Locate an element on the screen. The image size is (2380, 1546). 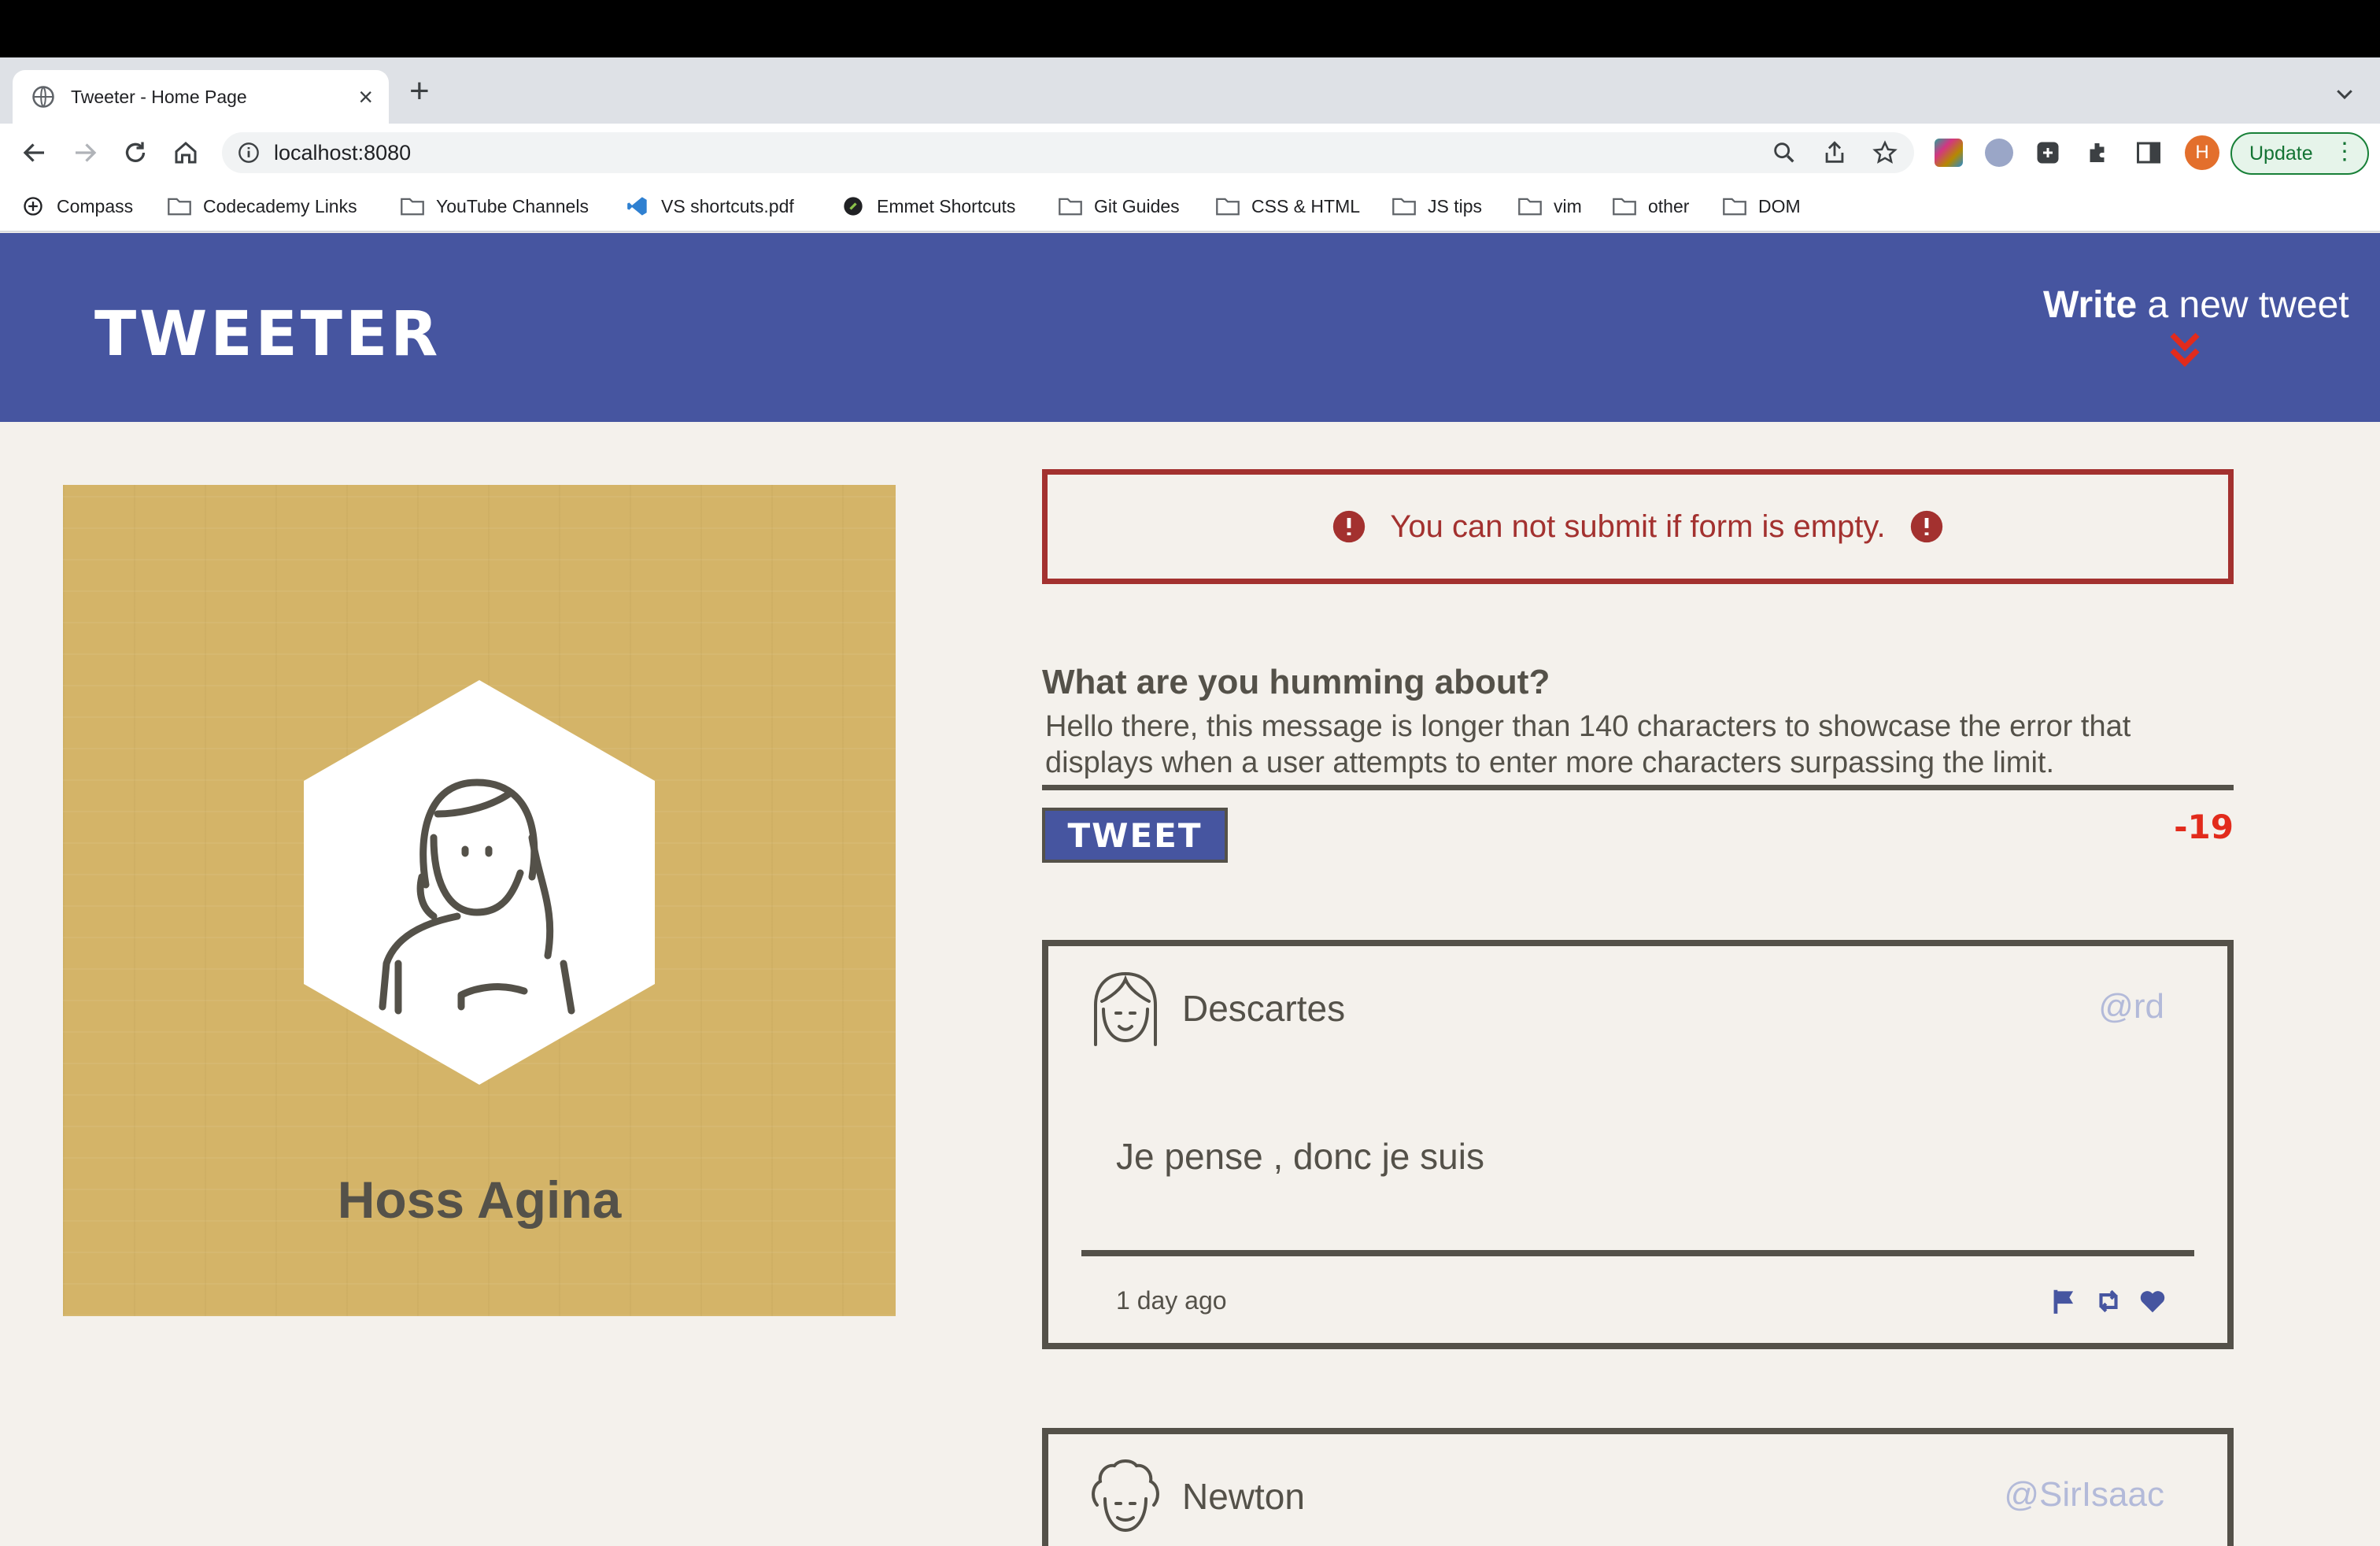
bookmark-label: vim is located at coordinates (1568, 205).